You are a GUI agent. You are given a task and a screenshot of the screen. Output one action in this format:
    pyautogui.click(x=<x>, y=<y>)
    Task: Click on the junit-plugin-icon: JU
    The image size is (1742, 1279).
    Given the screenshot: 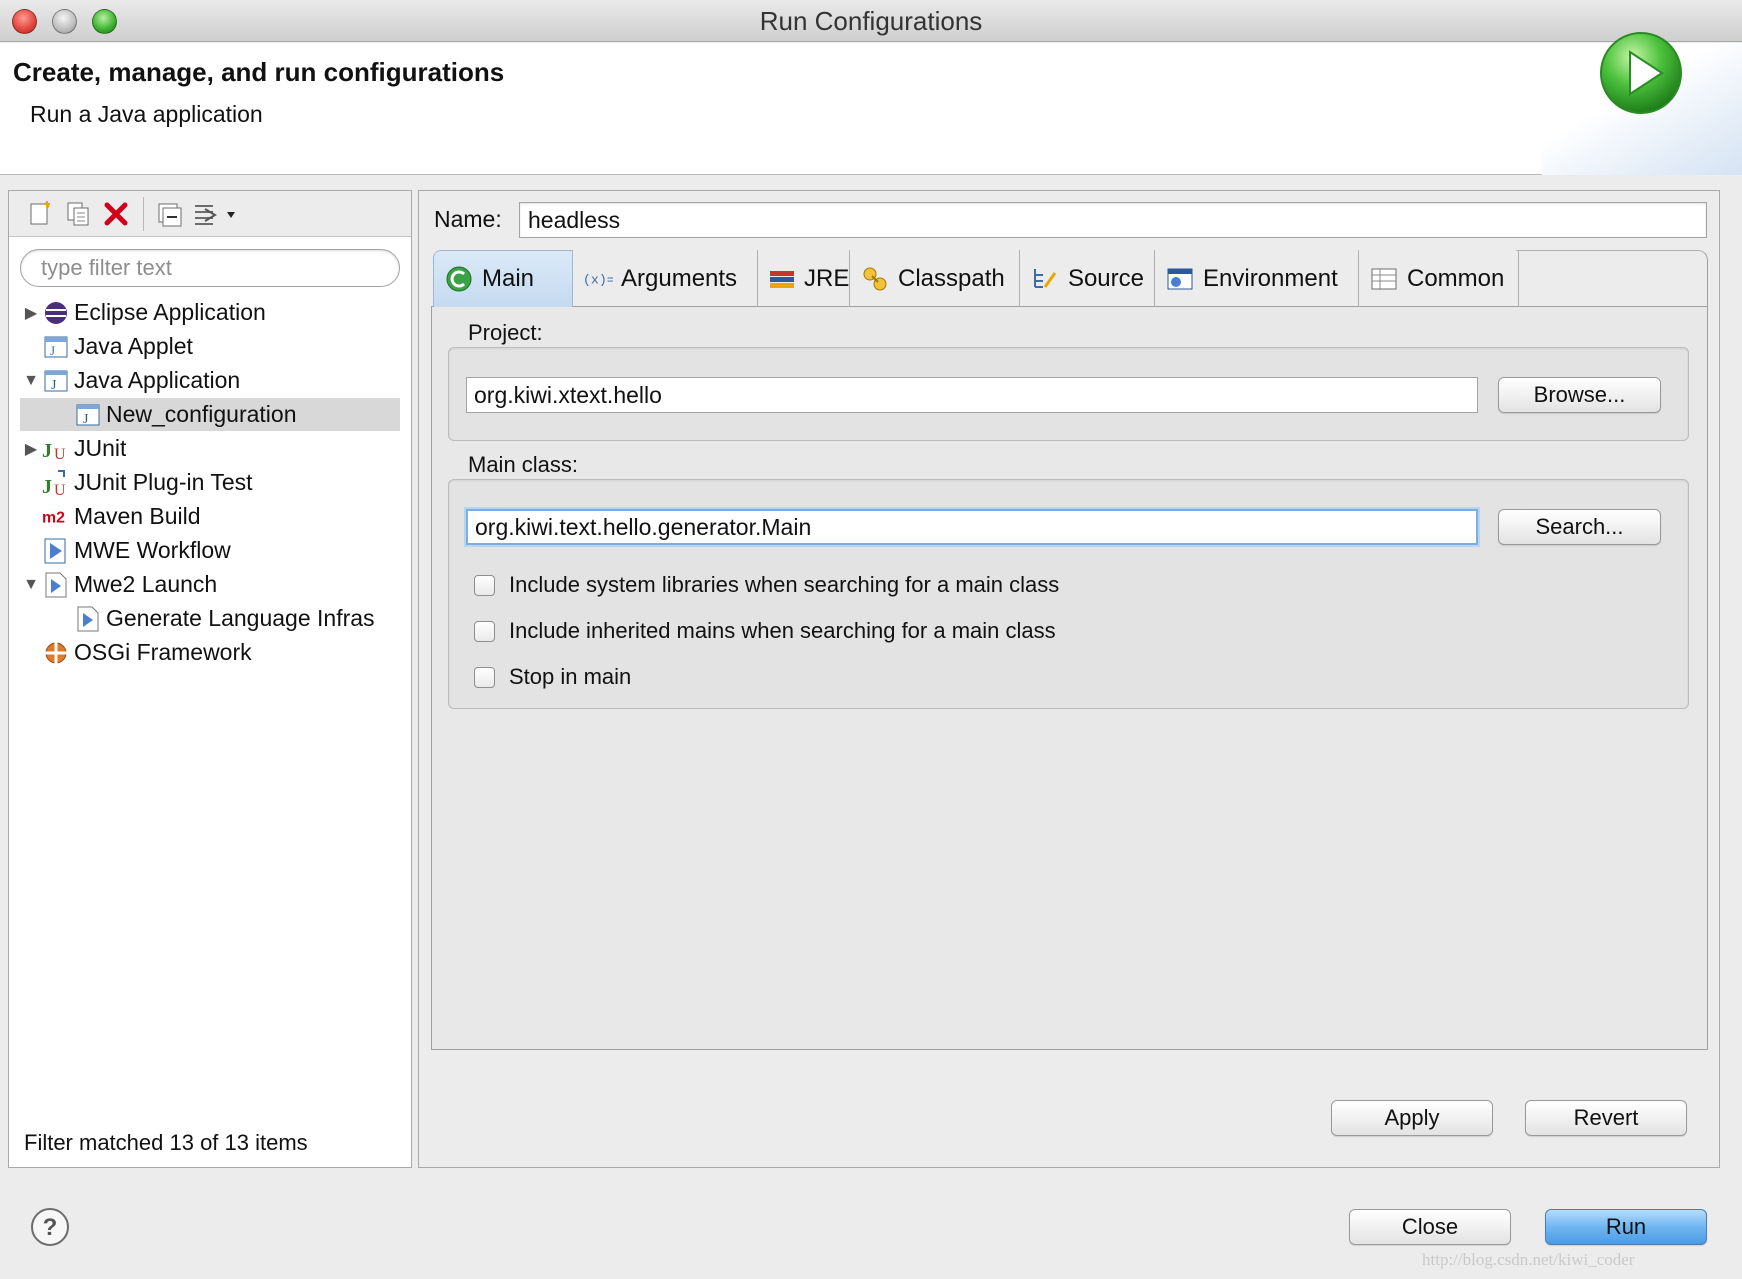 What is the action you would take?
    pyautogui.click(x=56, y=483)
    